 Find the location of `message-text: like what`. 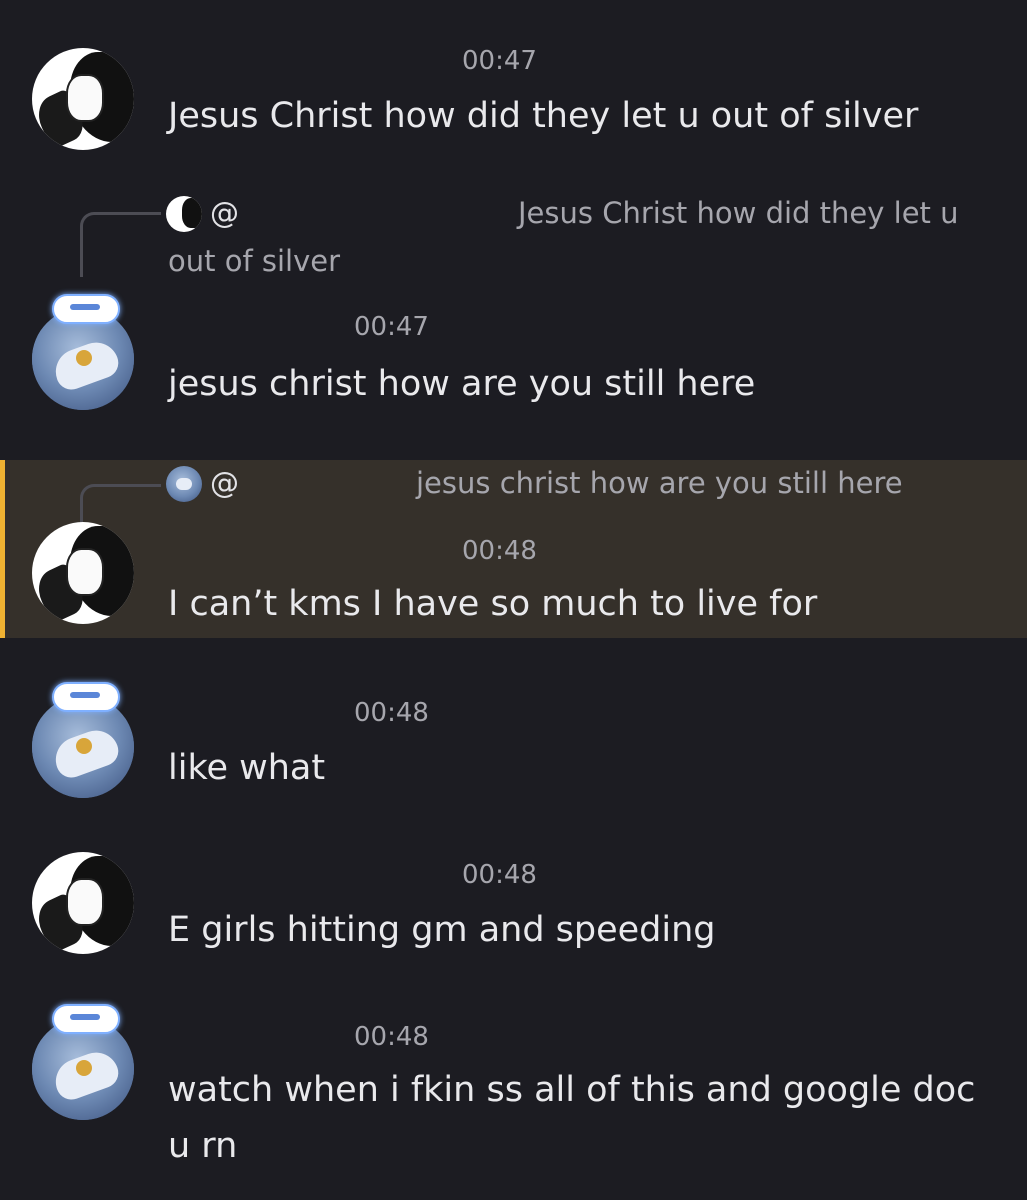

message-text: like what is located at coordinates (247, 768).